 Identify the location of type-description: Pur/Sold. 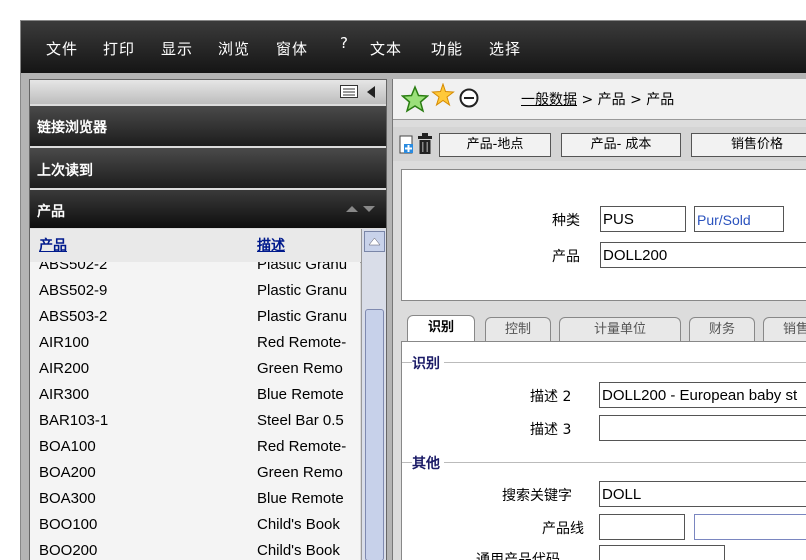
(739, 219).